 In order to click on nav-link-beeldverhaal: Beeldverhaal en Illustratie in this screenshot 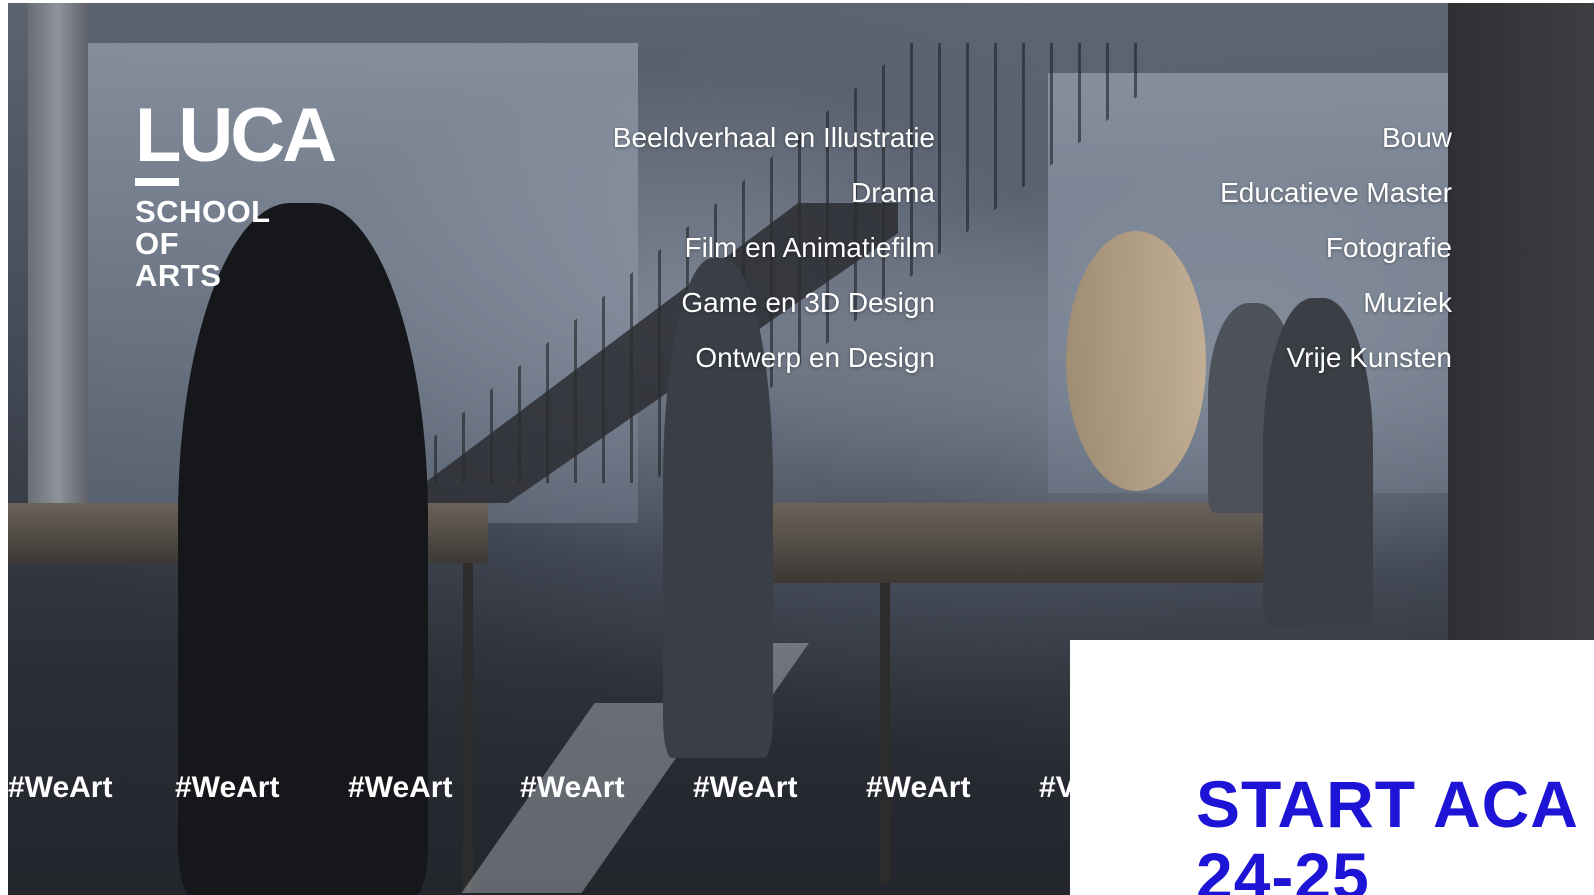, I will do `click(747, 137)`.